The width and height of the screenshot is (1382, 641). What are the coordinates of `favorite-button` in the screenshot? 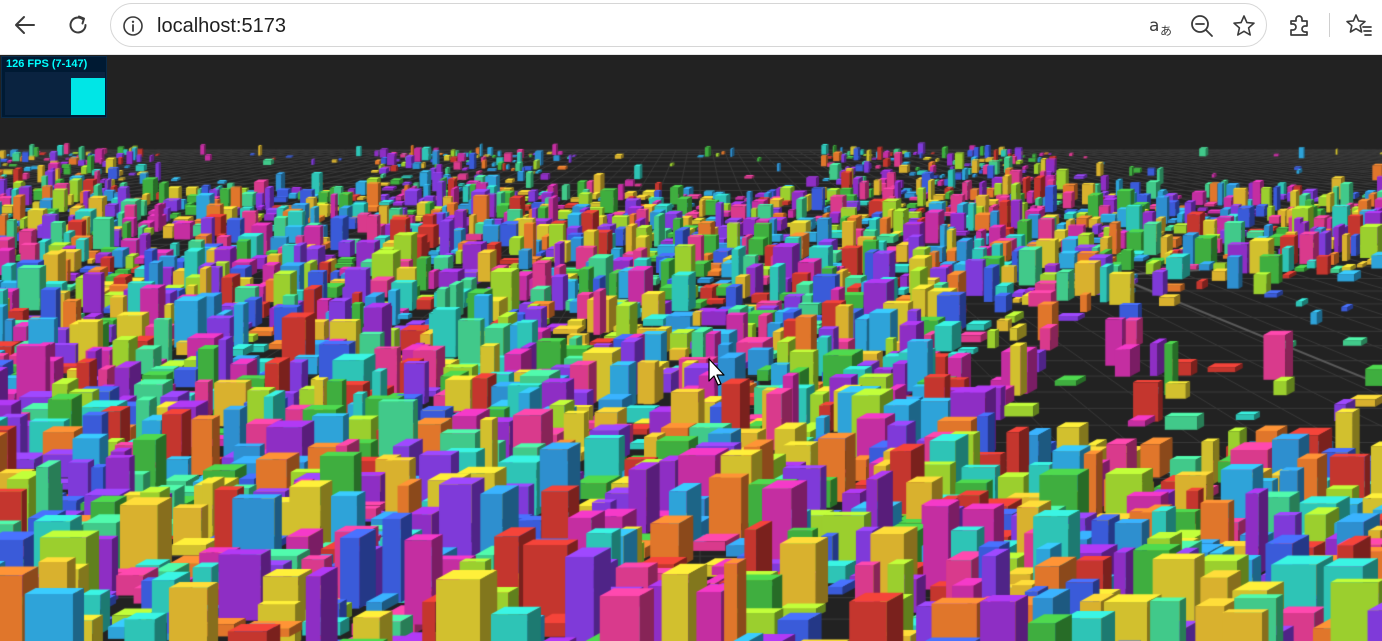 It's located at (1244, 26).